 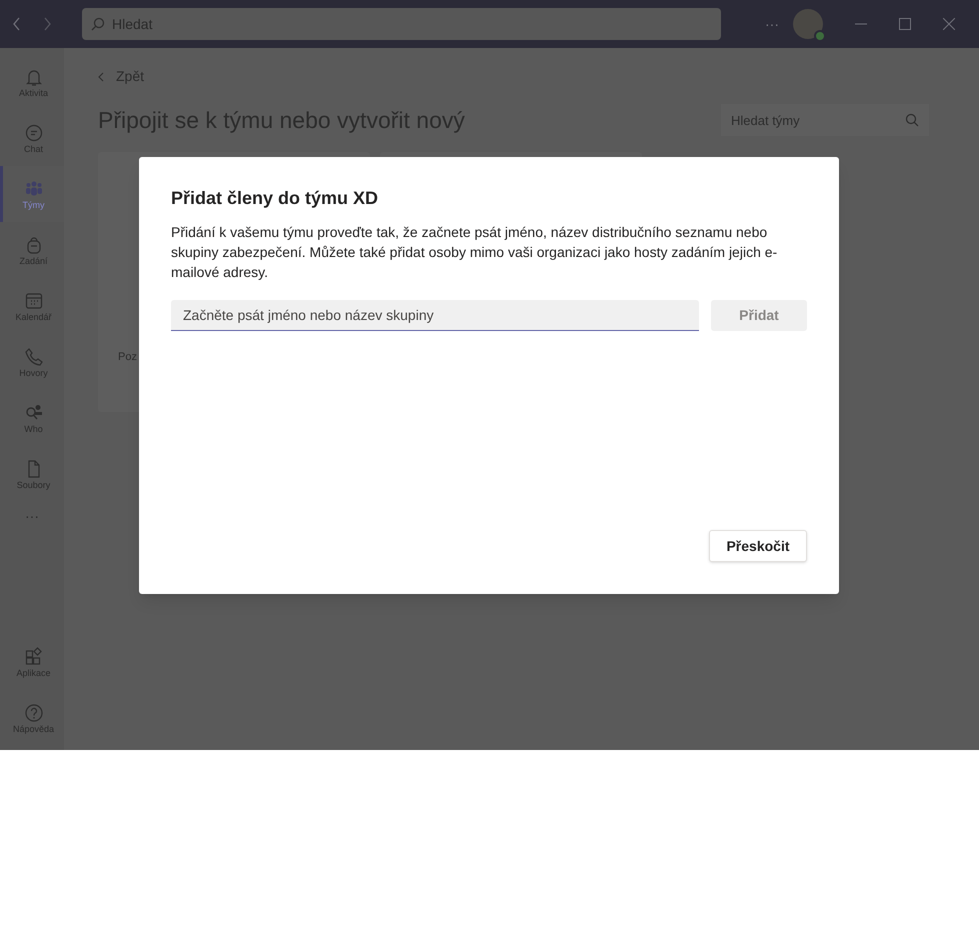 What do you see at coordinates (34, 300) in the screenshot?
I see `calendar-icon` at bounding box center [34, 300].